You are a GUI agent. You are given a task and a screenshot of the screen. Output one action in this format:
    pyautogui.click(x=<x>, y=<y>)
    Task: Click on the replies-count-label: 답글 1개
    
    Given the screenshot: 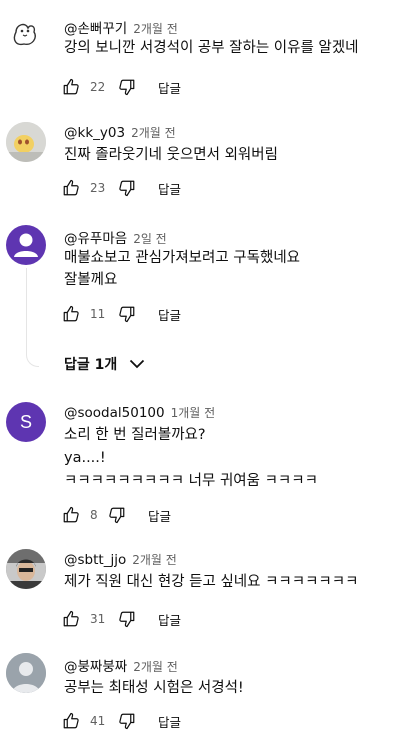 What is the action you would take?
    pyautogui.click(x=91, y=365)
    